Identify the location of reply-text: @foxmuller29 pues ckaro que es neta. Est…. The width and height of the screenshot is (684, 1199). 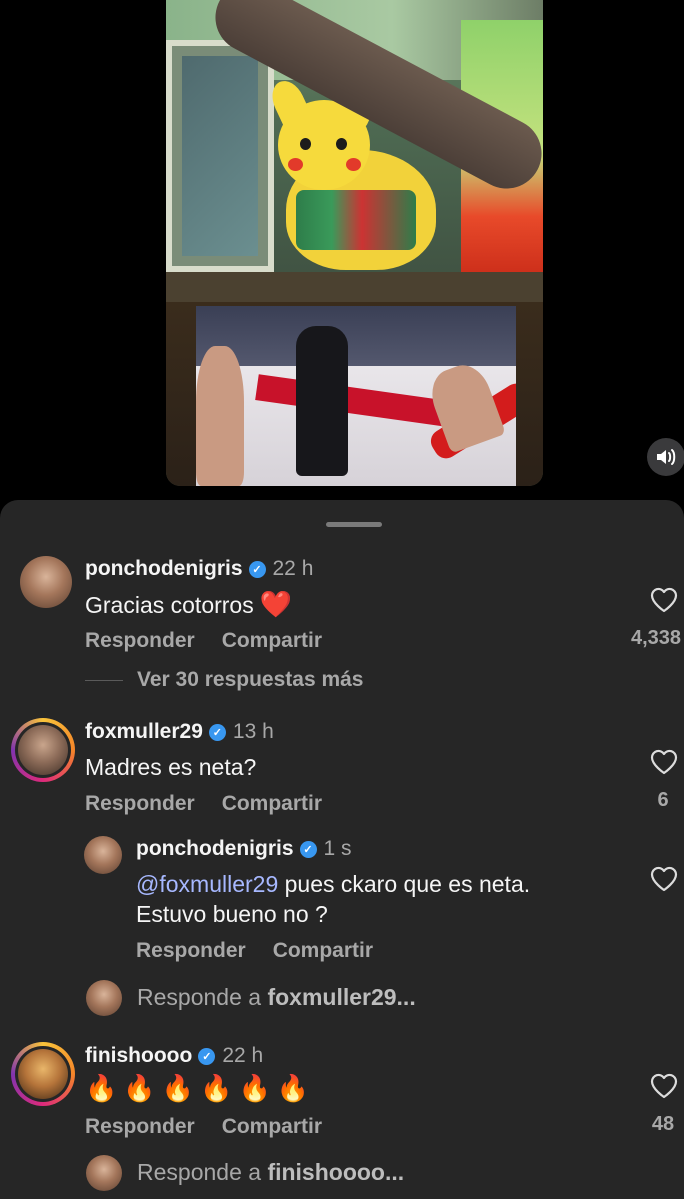
(333, 899).